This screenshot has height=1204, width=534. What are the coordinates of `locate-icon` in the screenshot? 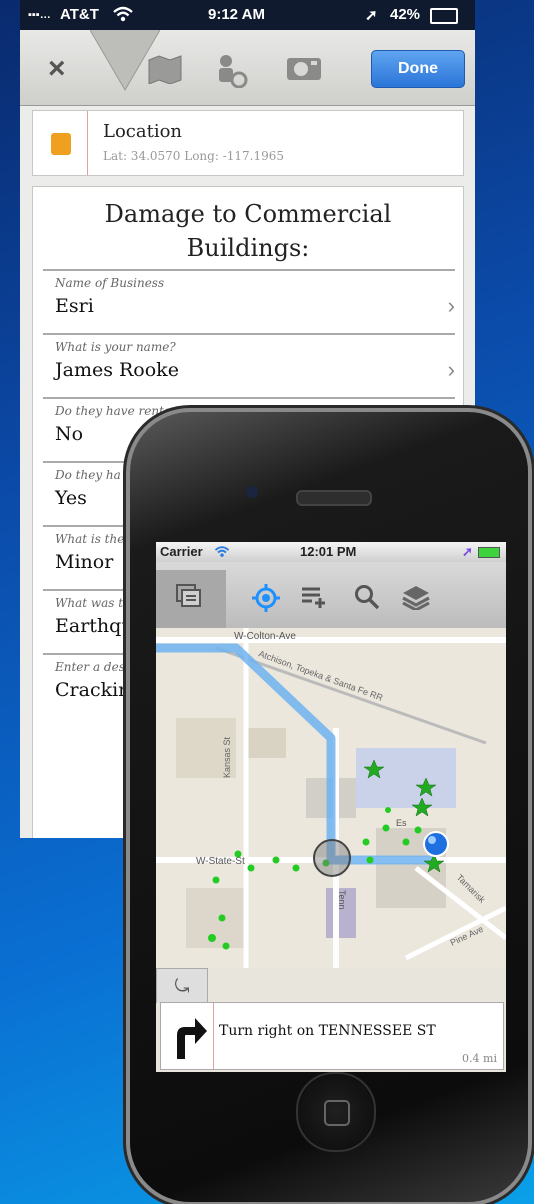 It's located at (266, 598).